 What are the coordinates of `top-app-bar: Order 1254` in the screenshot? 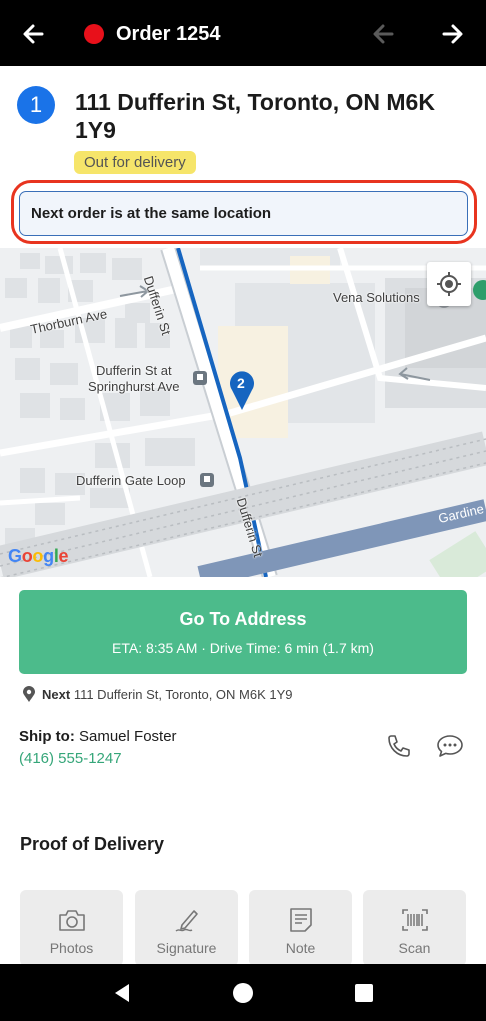 It's located at (243, 33).